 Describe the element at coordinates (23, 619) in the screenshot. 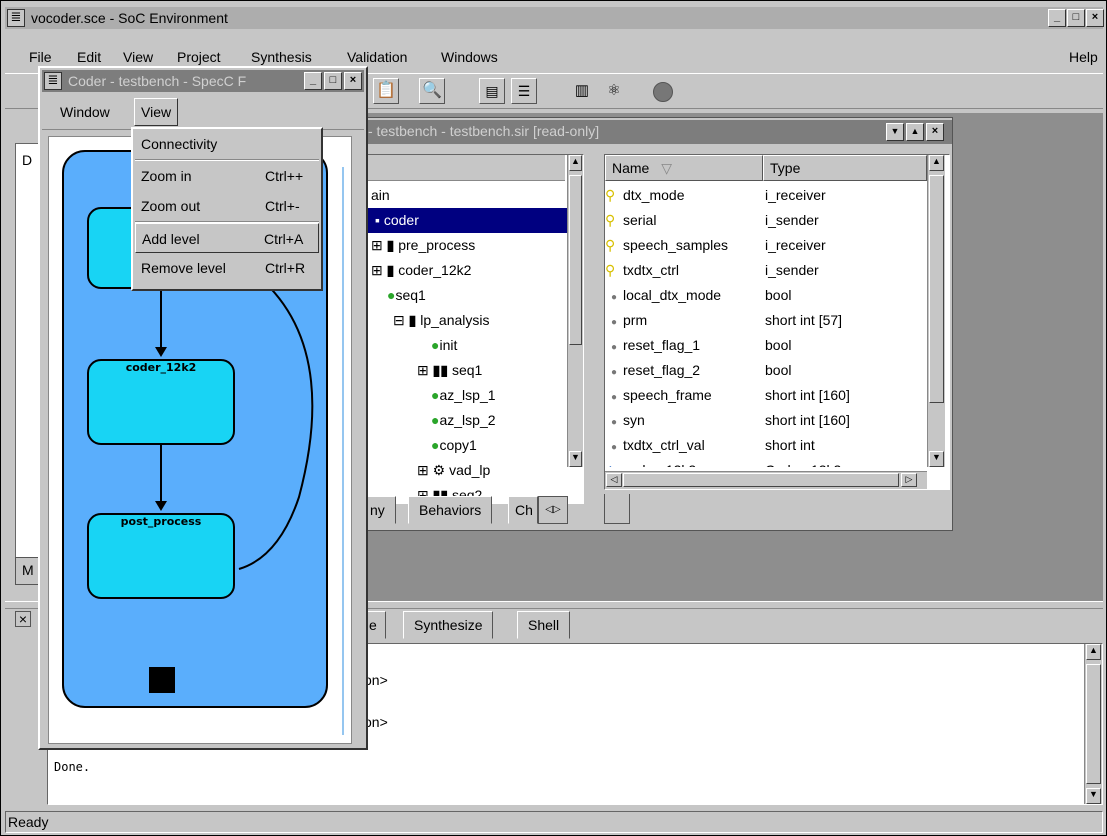

I see `output-close-icon: ×` at that location.